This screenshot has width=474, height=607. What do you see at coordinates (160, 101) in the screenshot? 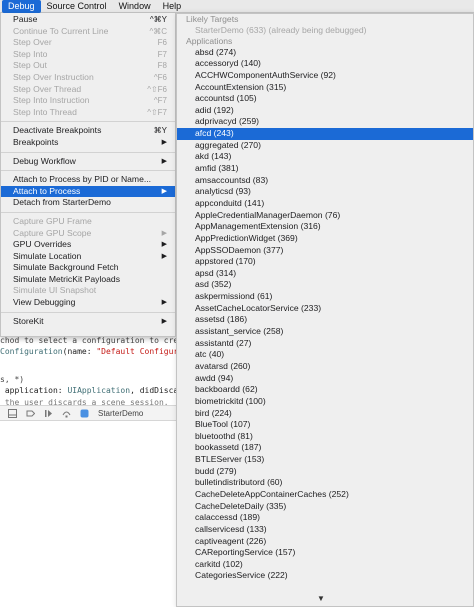
I see `menu-item-shortcut: ^F7` at bounding box center [160, 101].